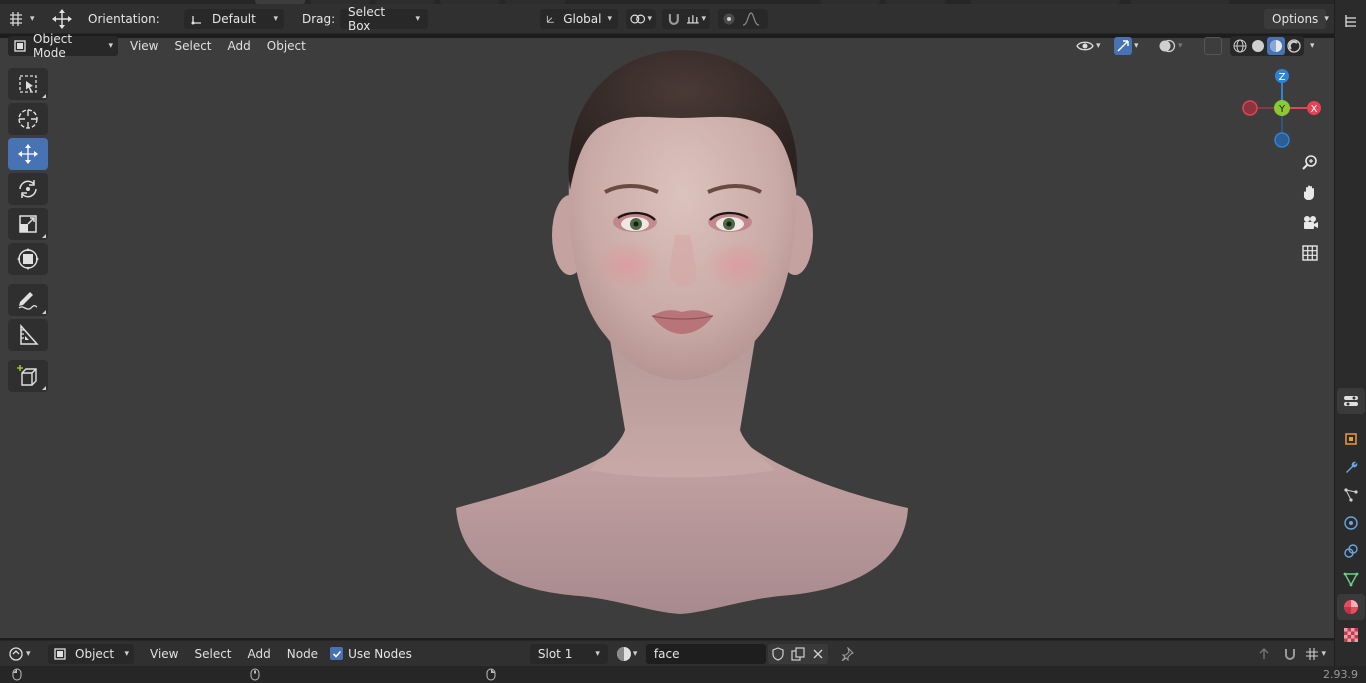 This screenshot has width=1366, height=683. What do you see at coordinates (337, 653) in the screenshot?
I see `checkbox-checked-icon` at bounding box center [337, 653].